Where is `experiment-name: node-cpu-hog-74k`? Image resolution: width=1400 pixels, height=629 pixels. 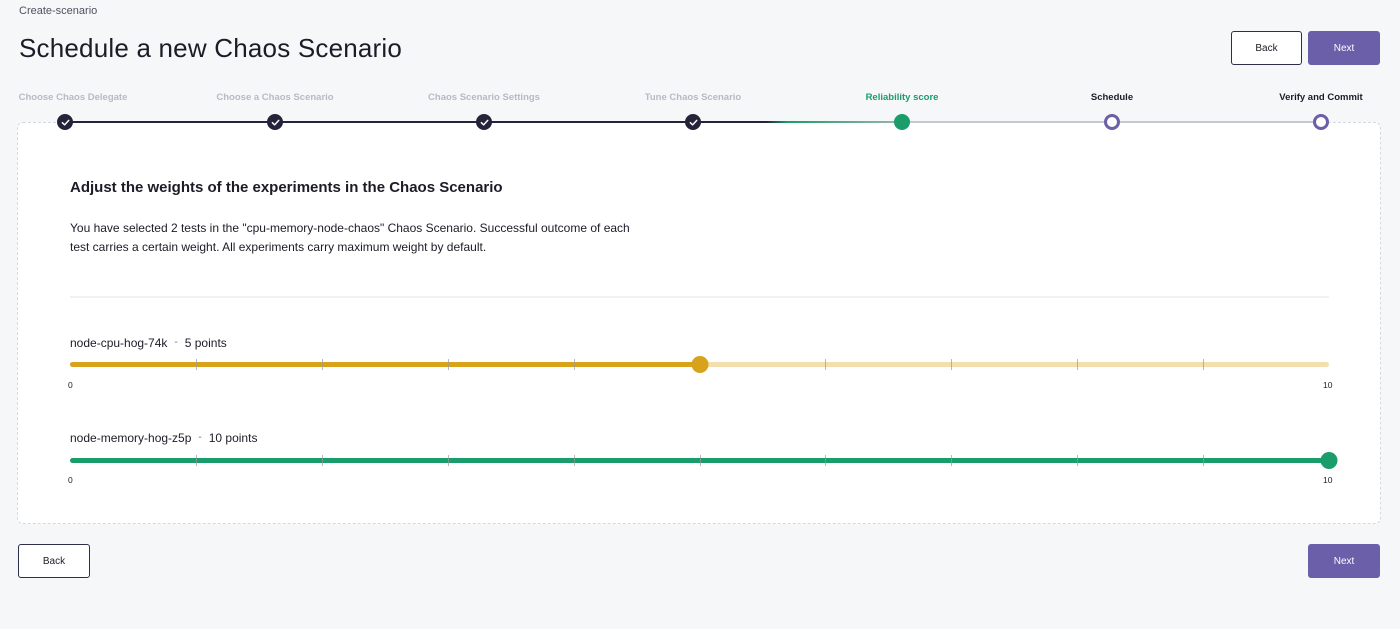 experiment-name: node-cpu-hog-74k is located at coordinates (119, 343).